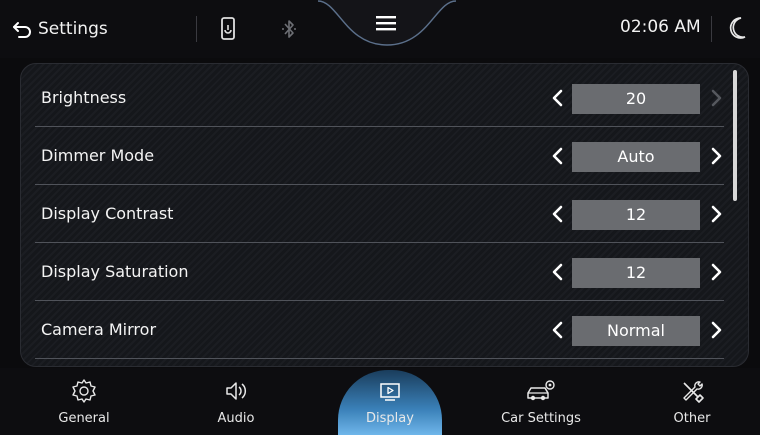 The image size is (760, 435). I want to click on tab-audio: Audio, so click(236, 401).